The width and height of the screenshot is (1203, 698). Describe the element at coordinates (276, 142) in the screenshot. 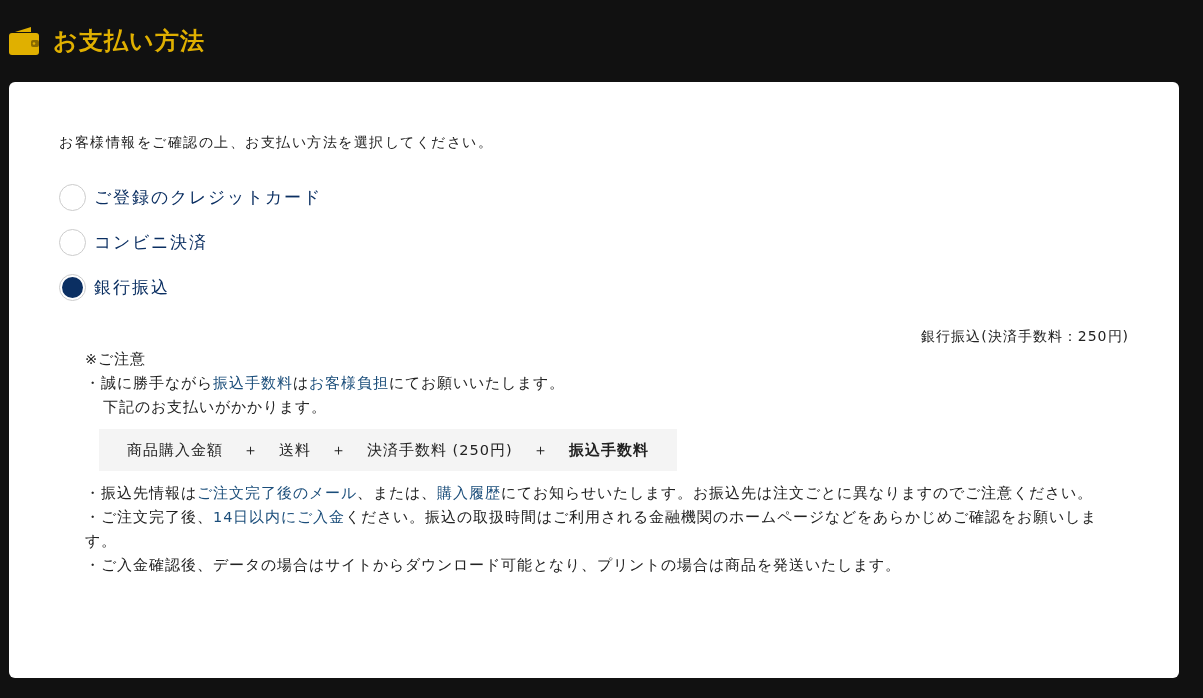

I see `intro-text: お客様情報をご確認の上、お支払い方法を選択してください。` at that location.